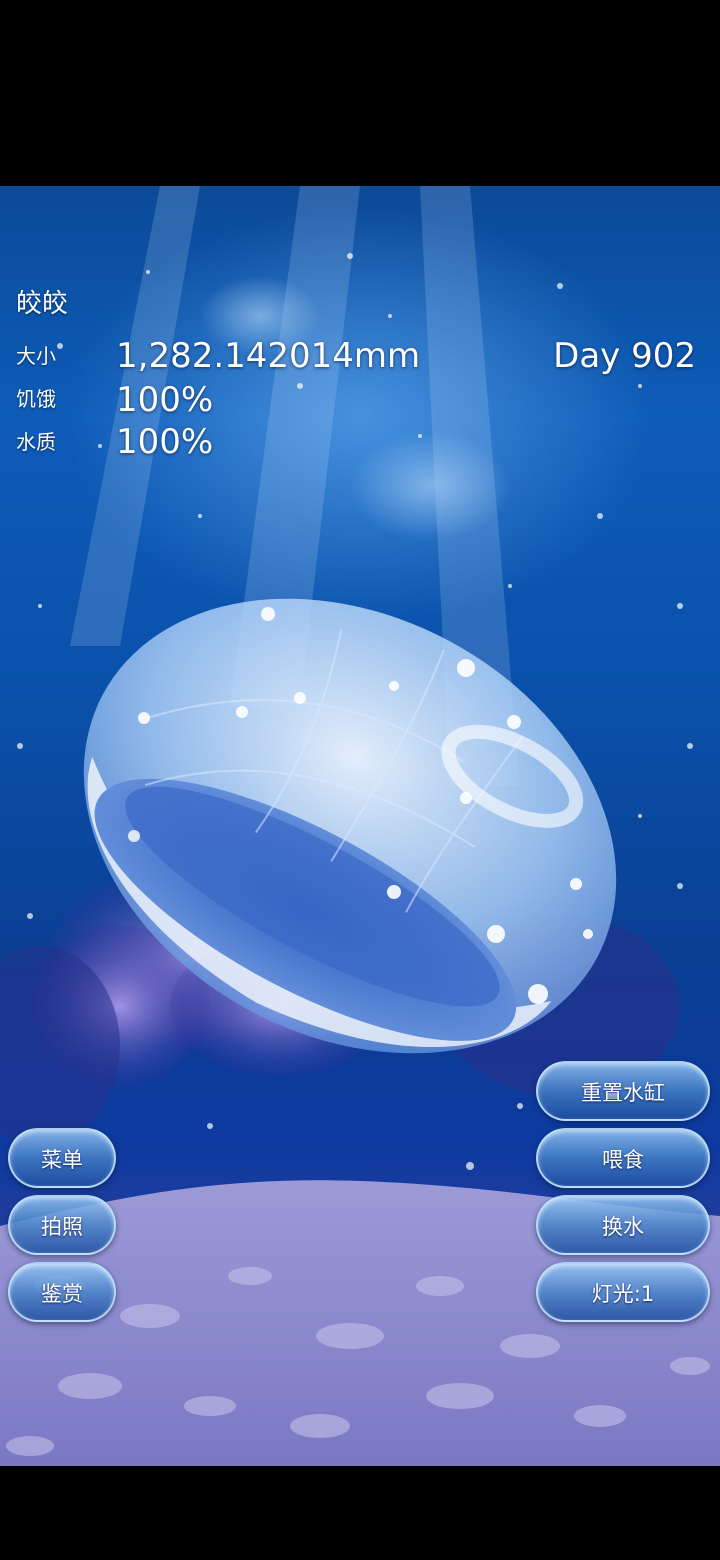 The image size is (720, 1560). Describe the element at coordinates (165, 400) in the screenshot. I see `hunger-value: 100%` at that location.